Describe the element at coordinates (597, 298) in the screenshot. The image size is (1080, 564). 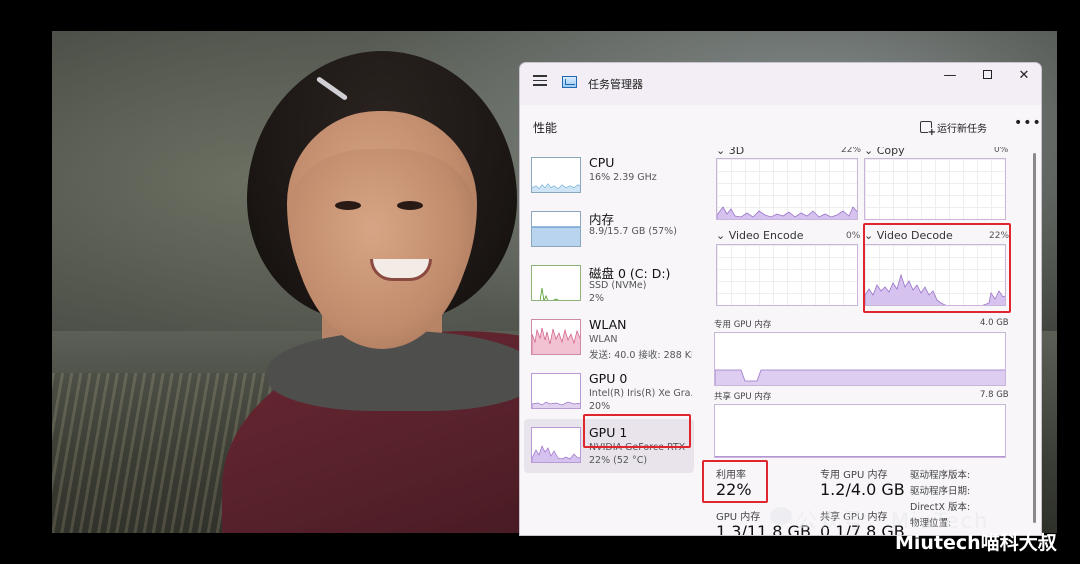
I see `device-usage: 2%` at that location.